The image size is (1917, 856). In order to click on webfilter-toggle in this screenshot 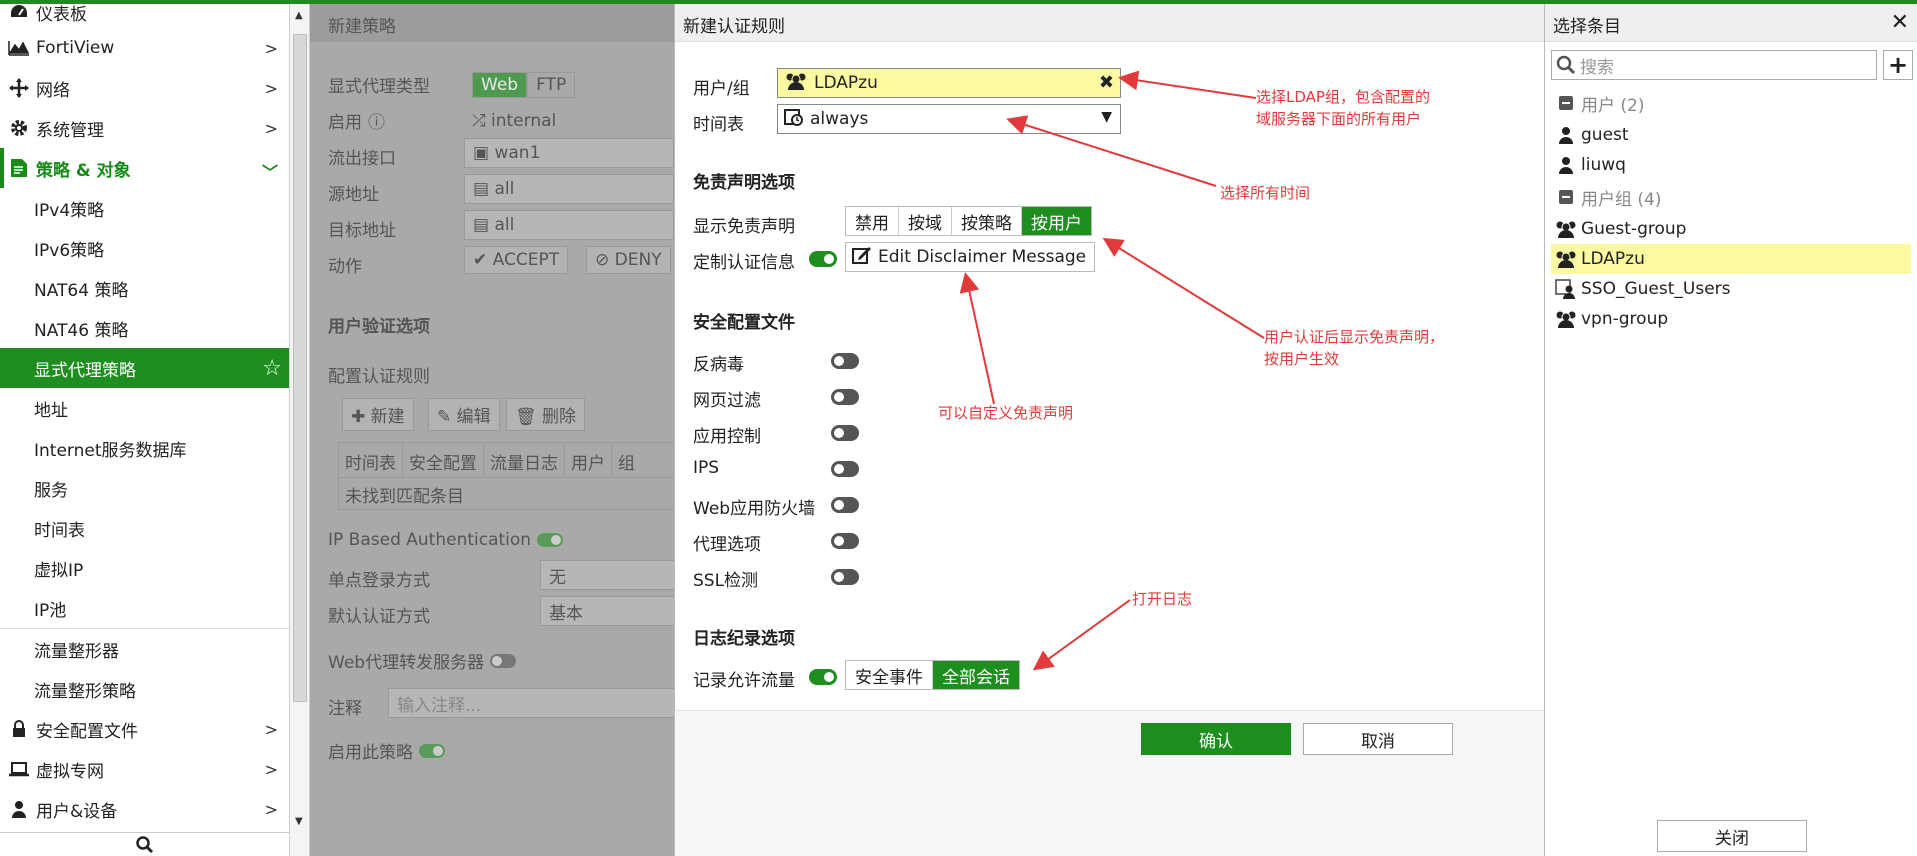, I will do `click(845, 397)`.